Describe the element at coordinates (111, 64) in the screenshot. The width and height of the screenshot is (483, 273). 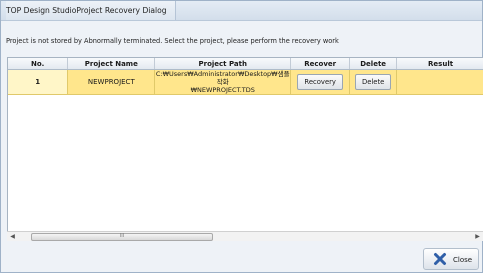
I see `column-header-project-name: Project Name` at that location.